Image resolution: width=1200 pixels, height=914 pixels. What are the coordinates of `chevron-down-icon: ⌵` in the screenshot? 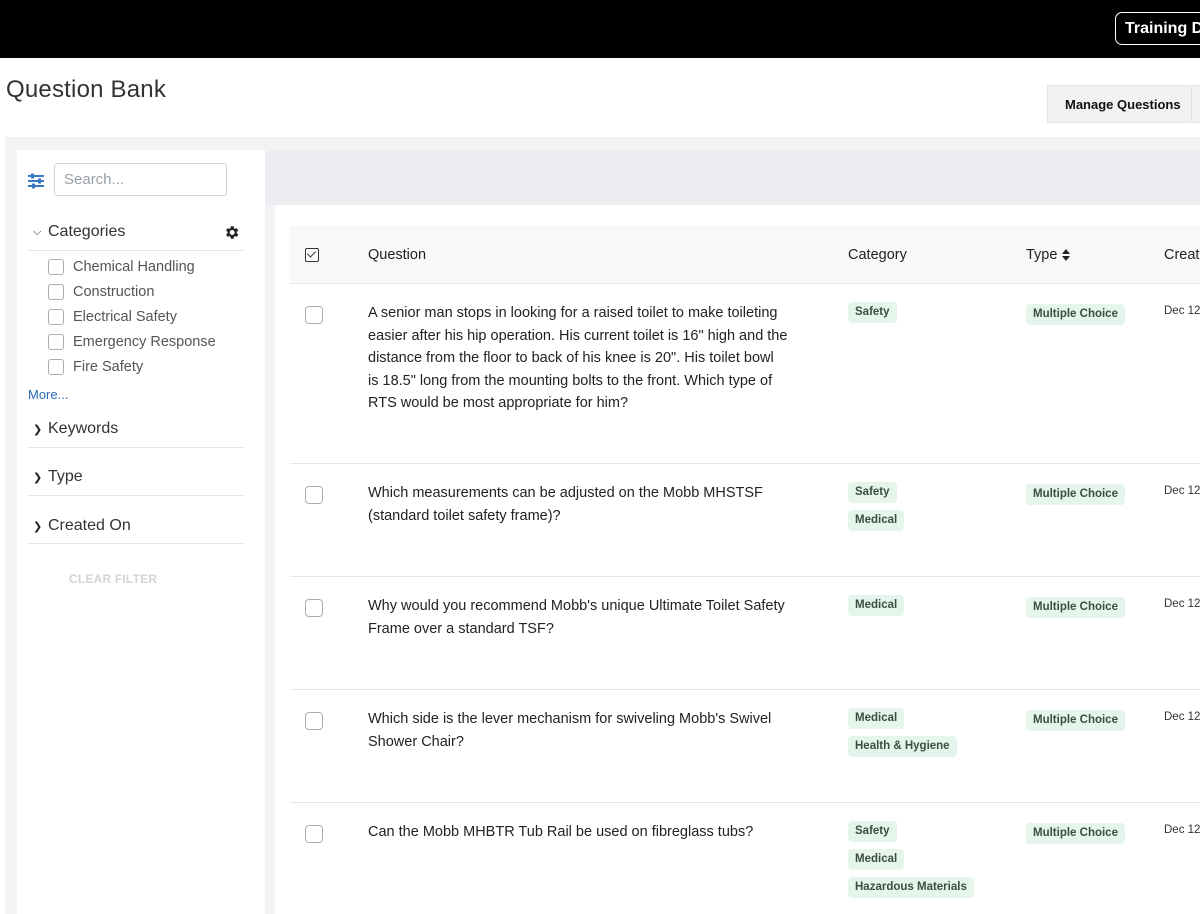 It's located at (37, 231).